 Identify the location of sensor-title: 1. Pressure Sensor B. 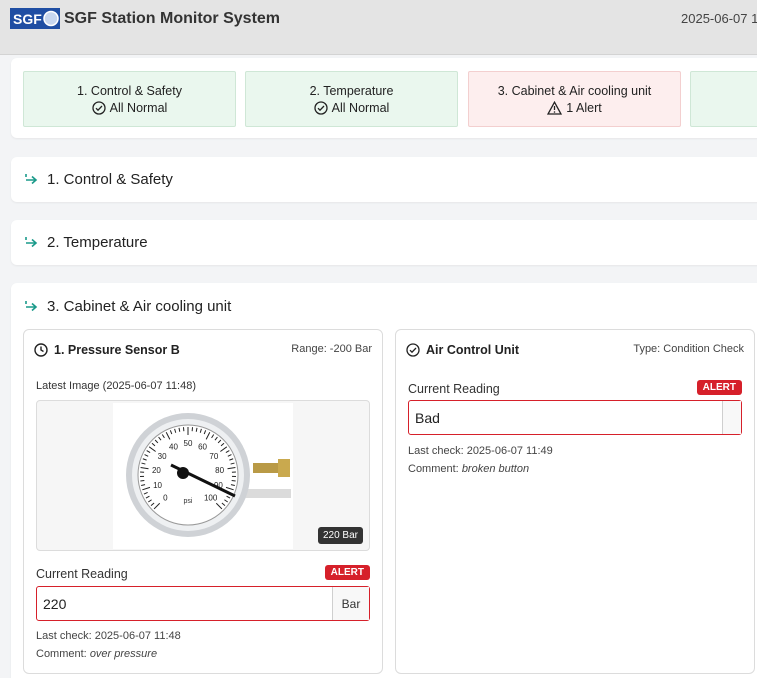
(117, 350).